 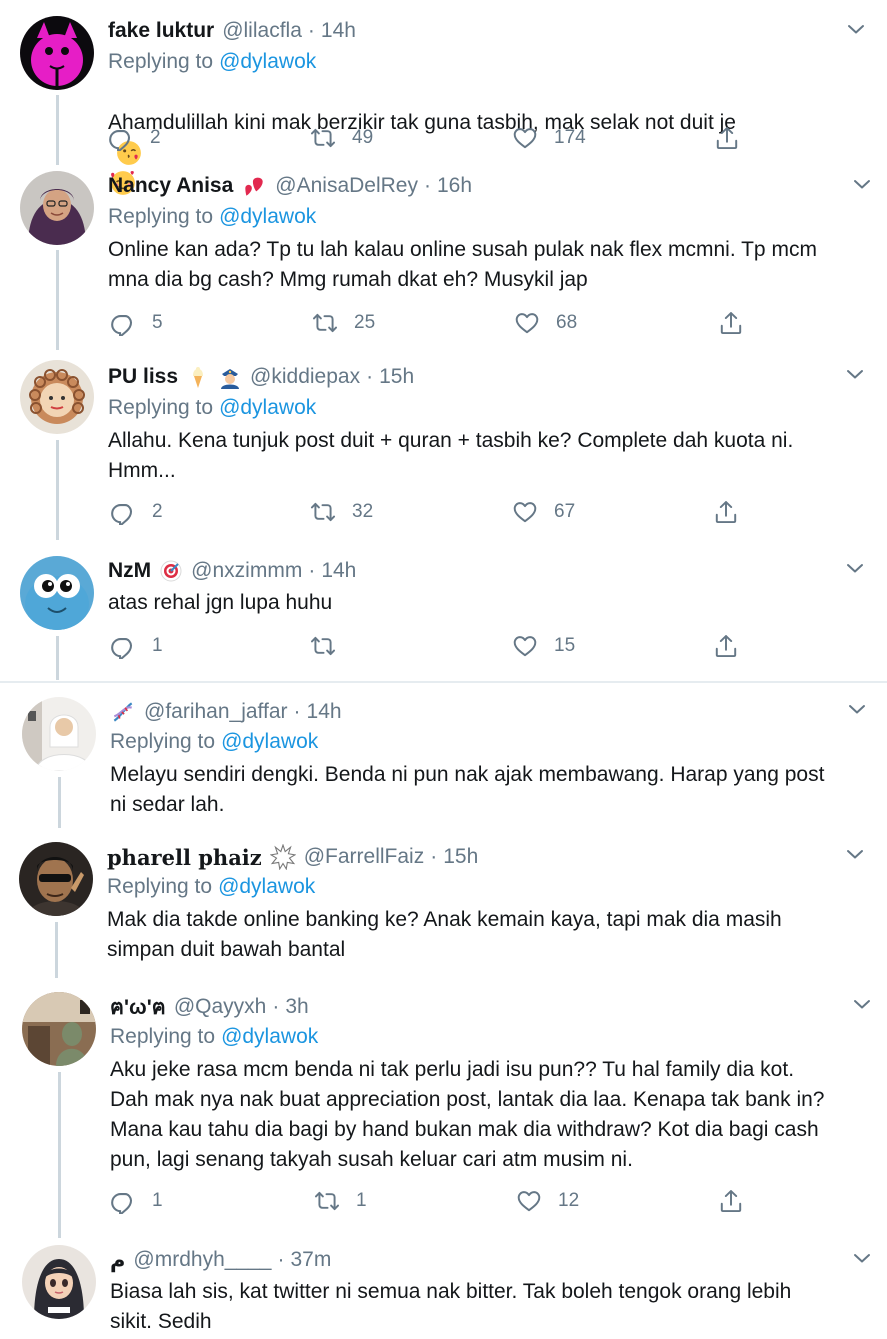 I want to click on retweet-button, so click(x=331, y=646).